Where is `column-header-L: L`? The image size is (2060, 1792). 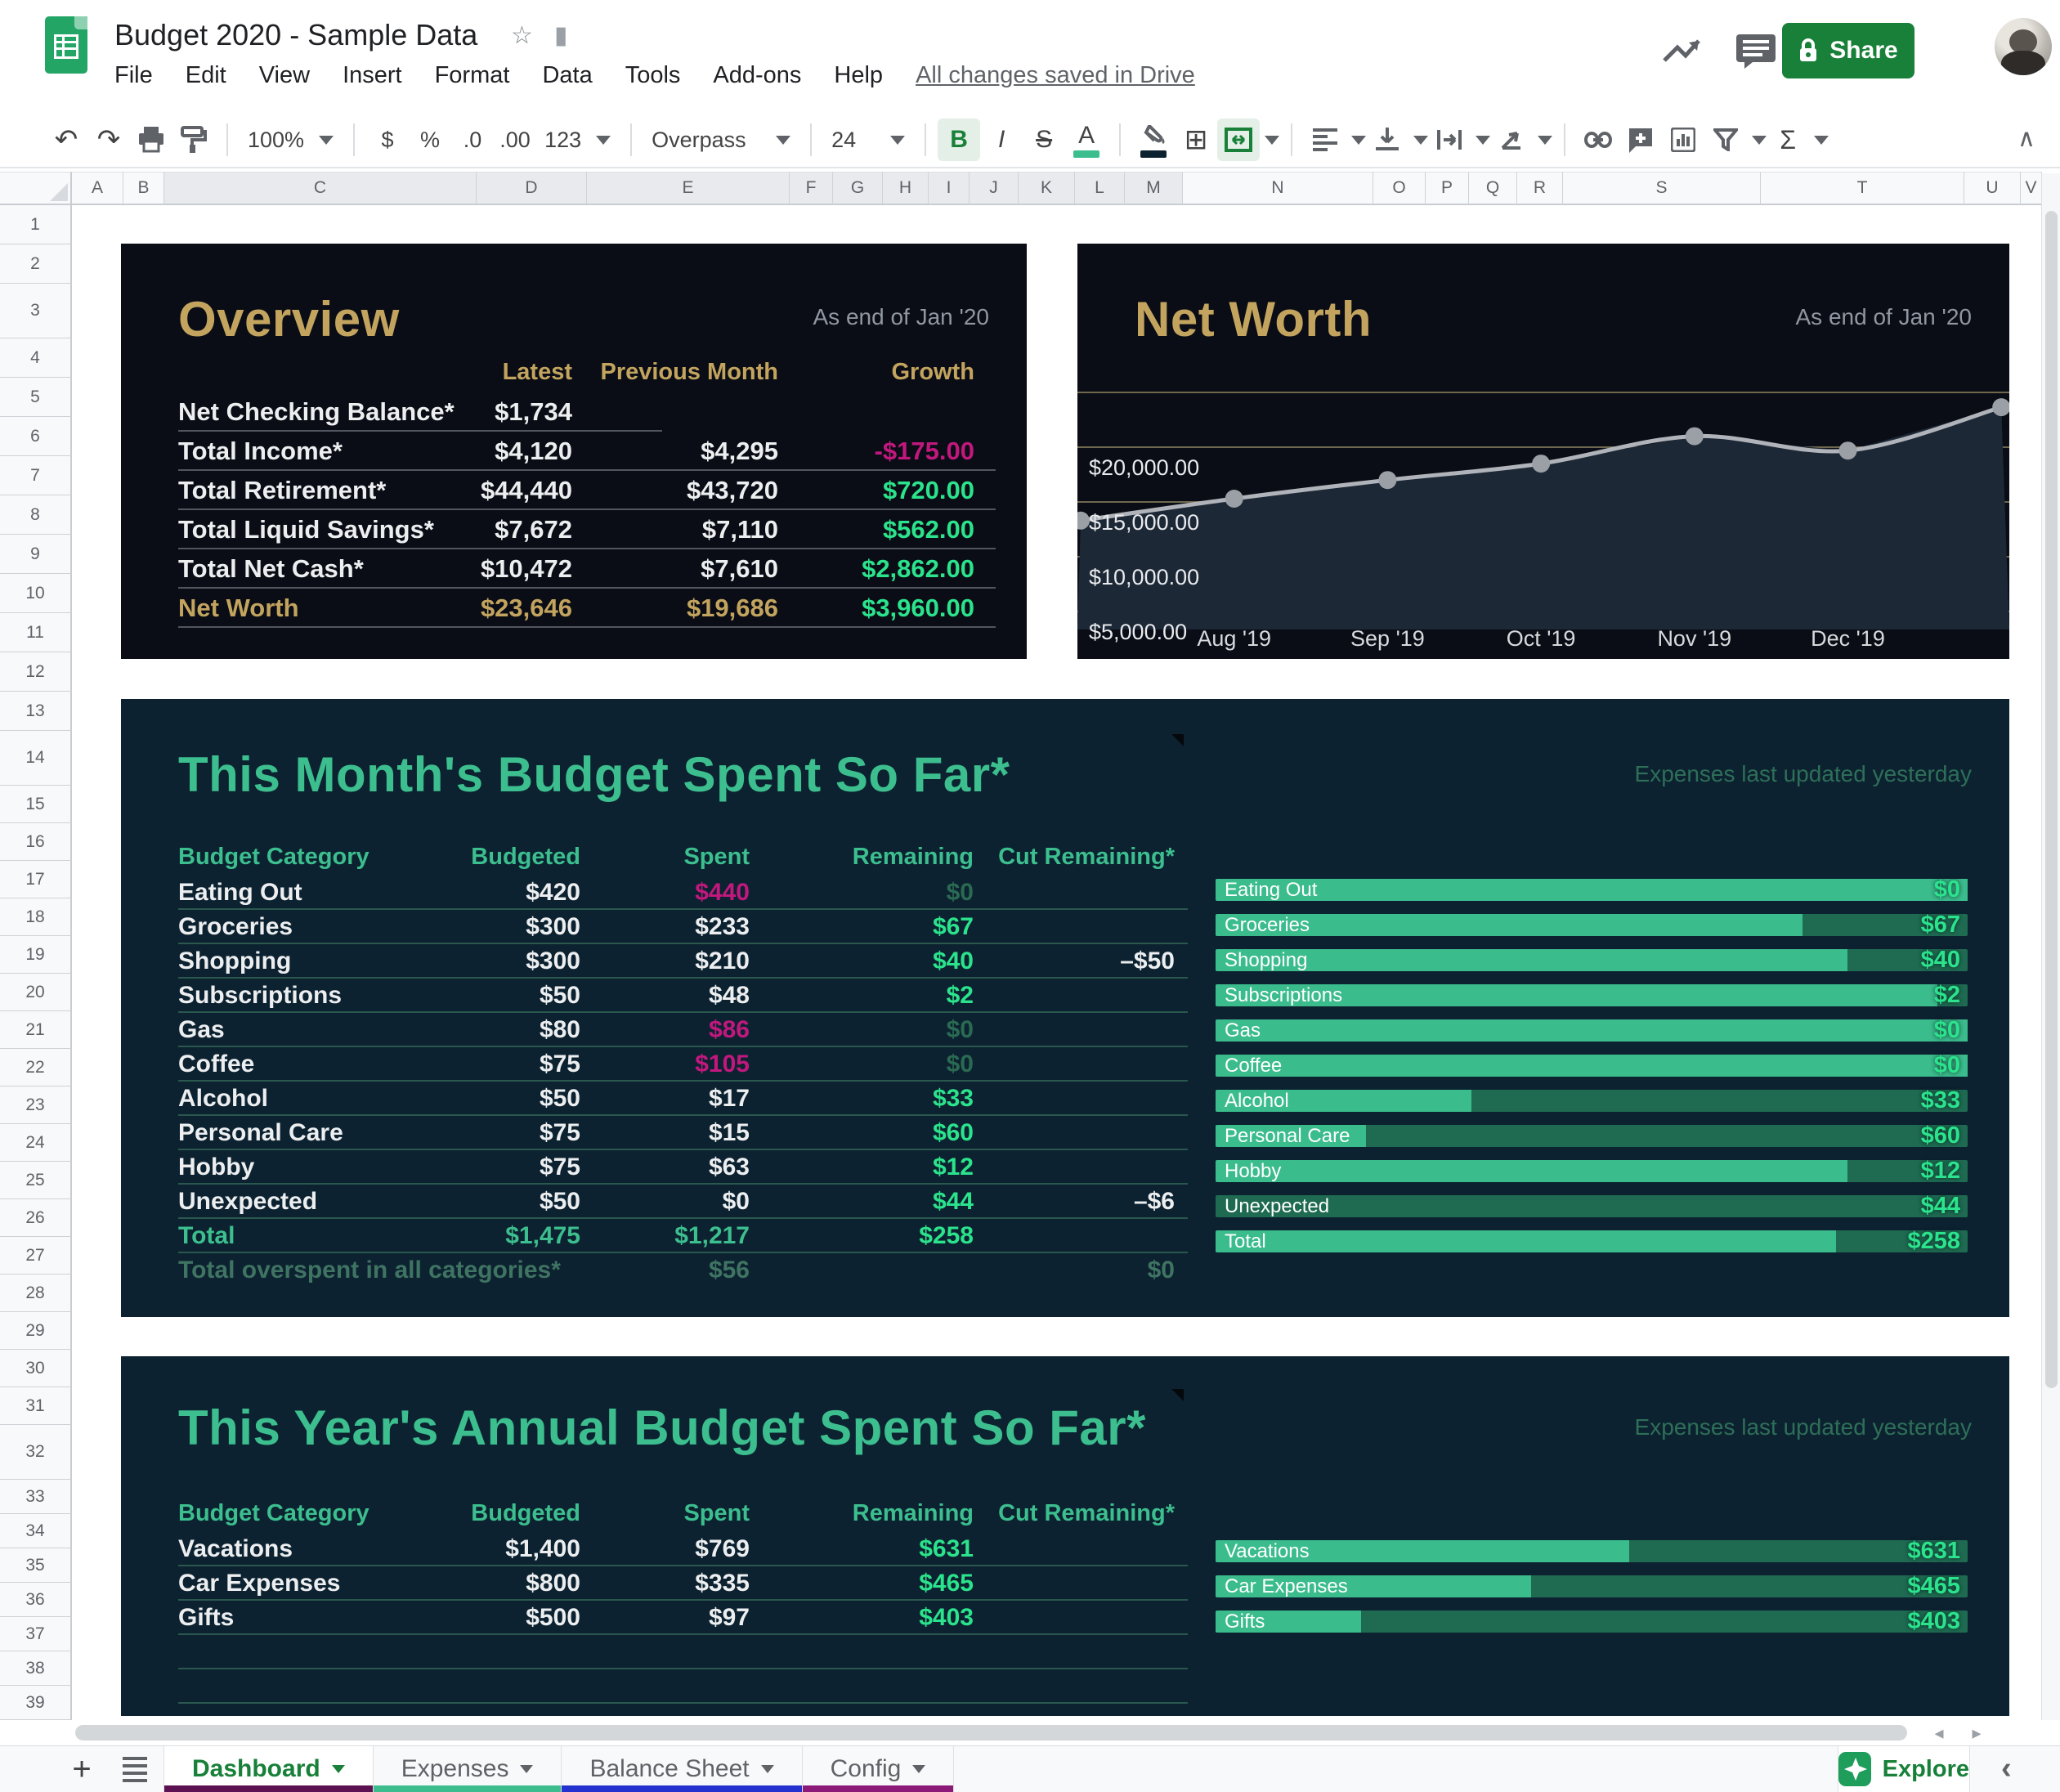 column-header-L: L is located at coordinates (1100, 188).